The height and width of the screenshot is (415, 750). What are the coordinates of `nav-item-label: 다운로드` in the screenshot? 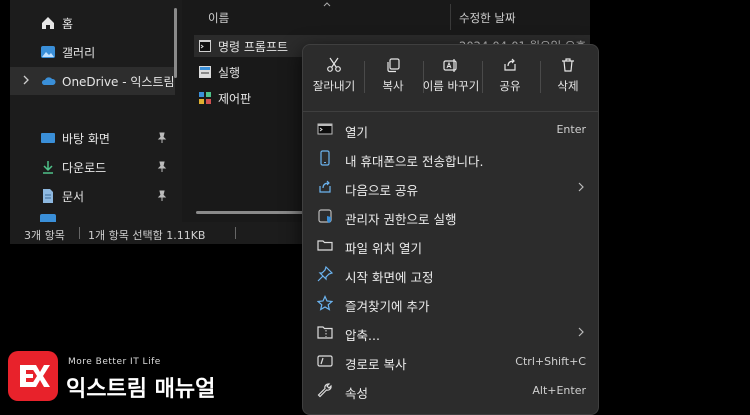 It's located at (84, 167).